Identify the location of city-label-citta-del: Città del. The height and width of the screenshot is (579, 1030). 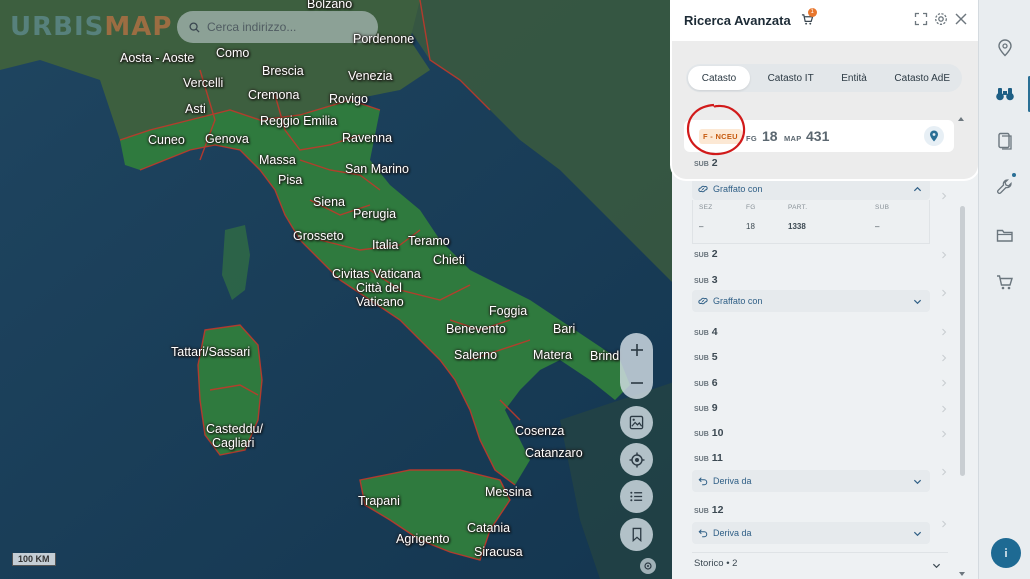
(379, 288).